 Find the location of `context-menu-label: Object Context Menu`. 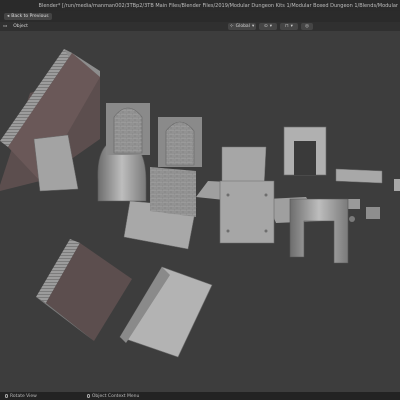

context-menu-label: Object Context Menu is located at coordinates (115, 396).